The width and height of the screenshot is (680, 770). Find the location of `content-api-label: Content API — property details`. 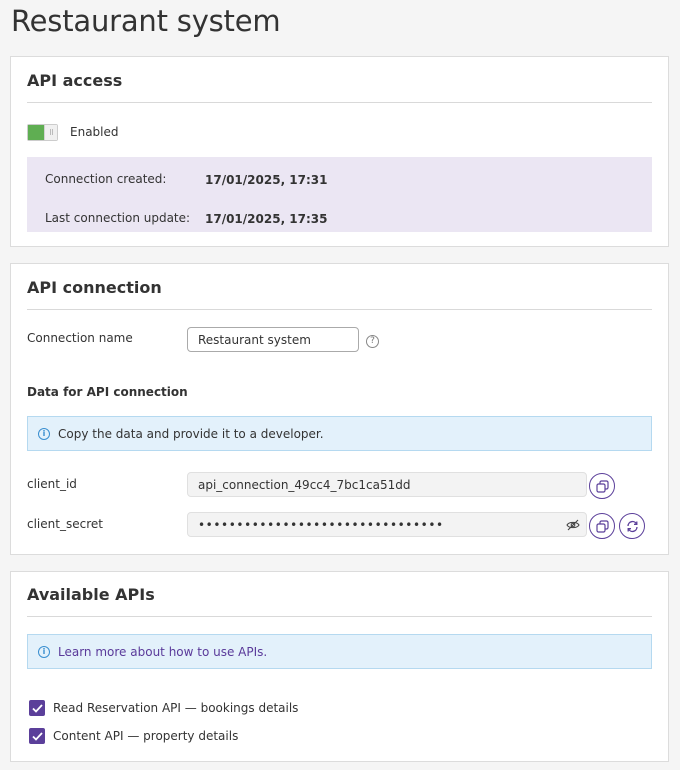

content-api-label: Content API — property details is located at coordinates (146, 736).